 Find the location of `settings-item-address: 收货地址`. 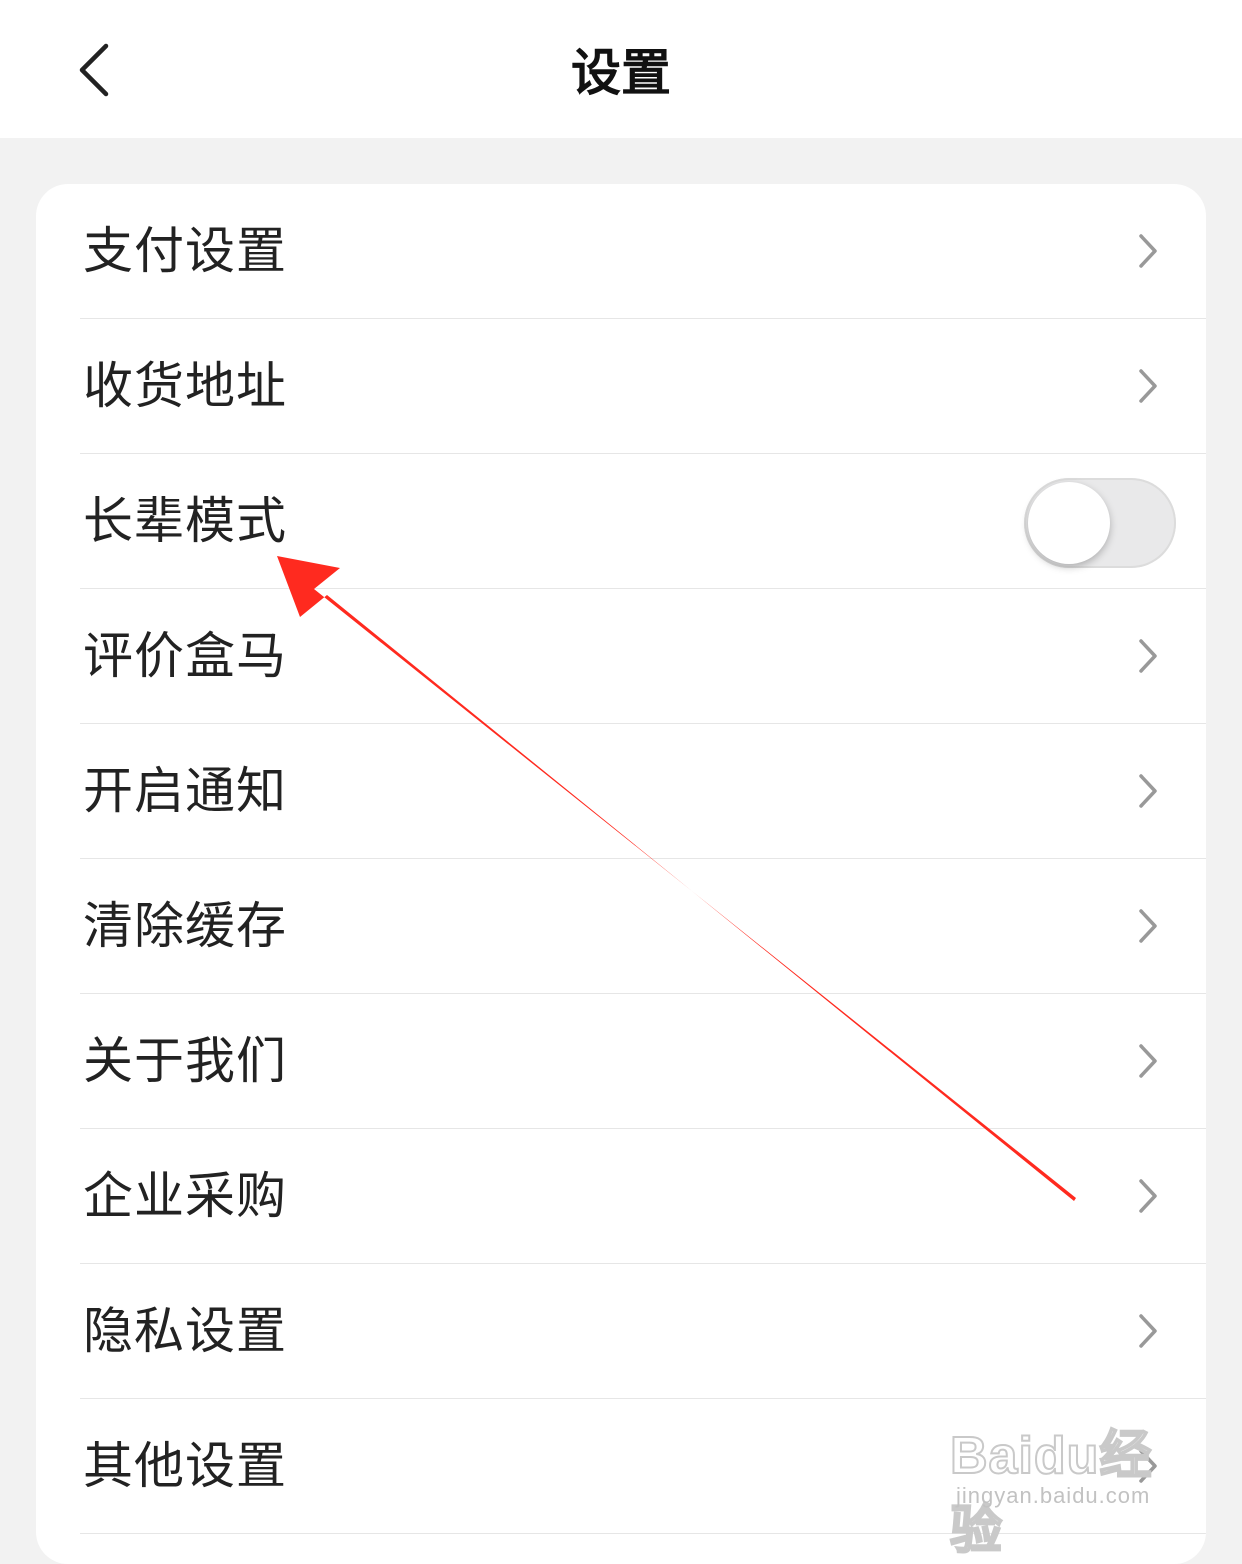

settings-item-address: 收货地址 is located at coordinates (621, 386).